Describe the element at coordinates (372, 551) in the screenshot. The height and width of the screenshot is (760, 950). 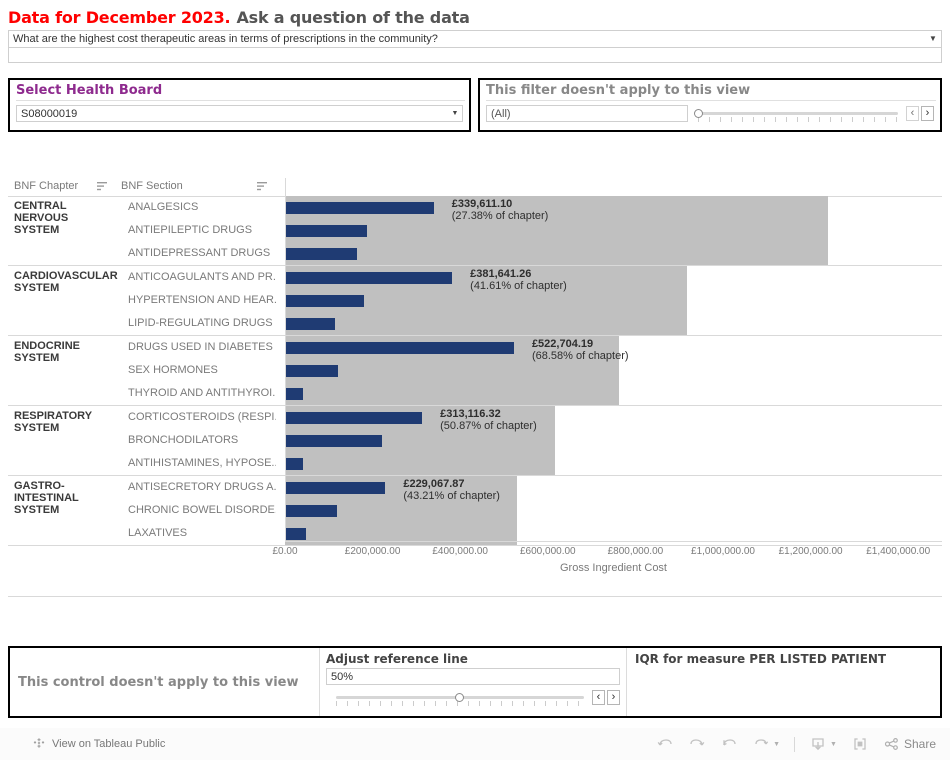
I see `x-axis-tick-label: £200,000.00` at that location.